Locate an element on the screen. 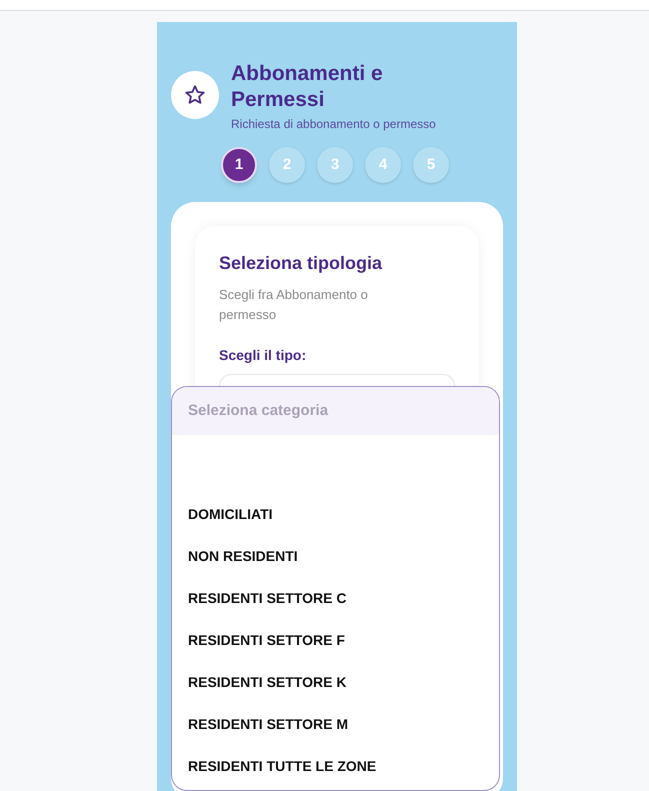 Image resolution: width=649 pixels, height=791 pixels. dropdown-option: NON RESIDENTI is located at coordinates (335, 556).